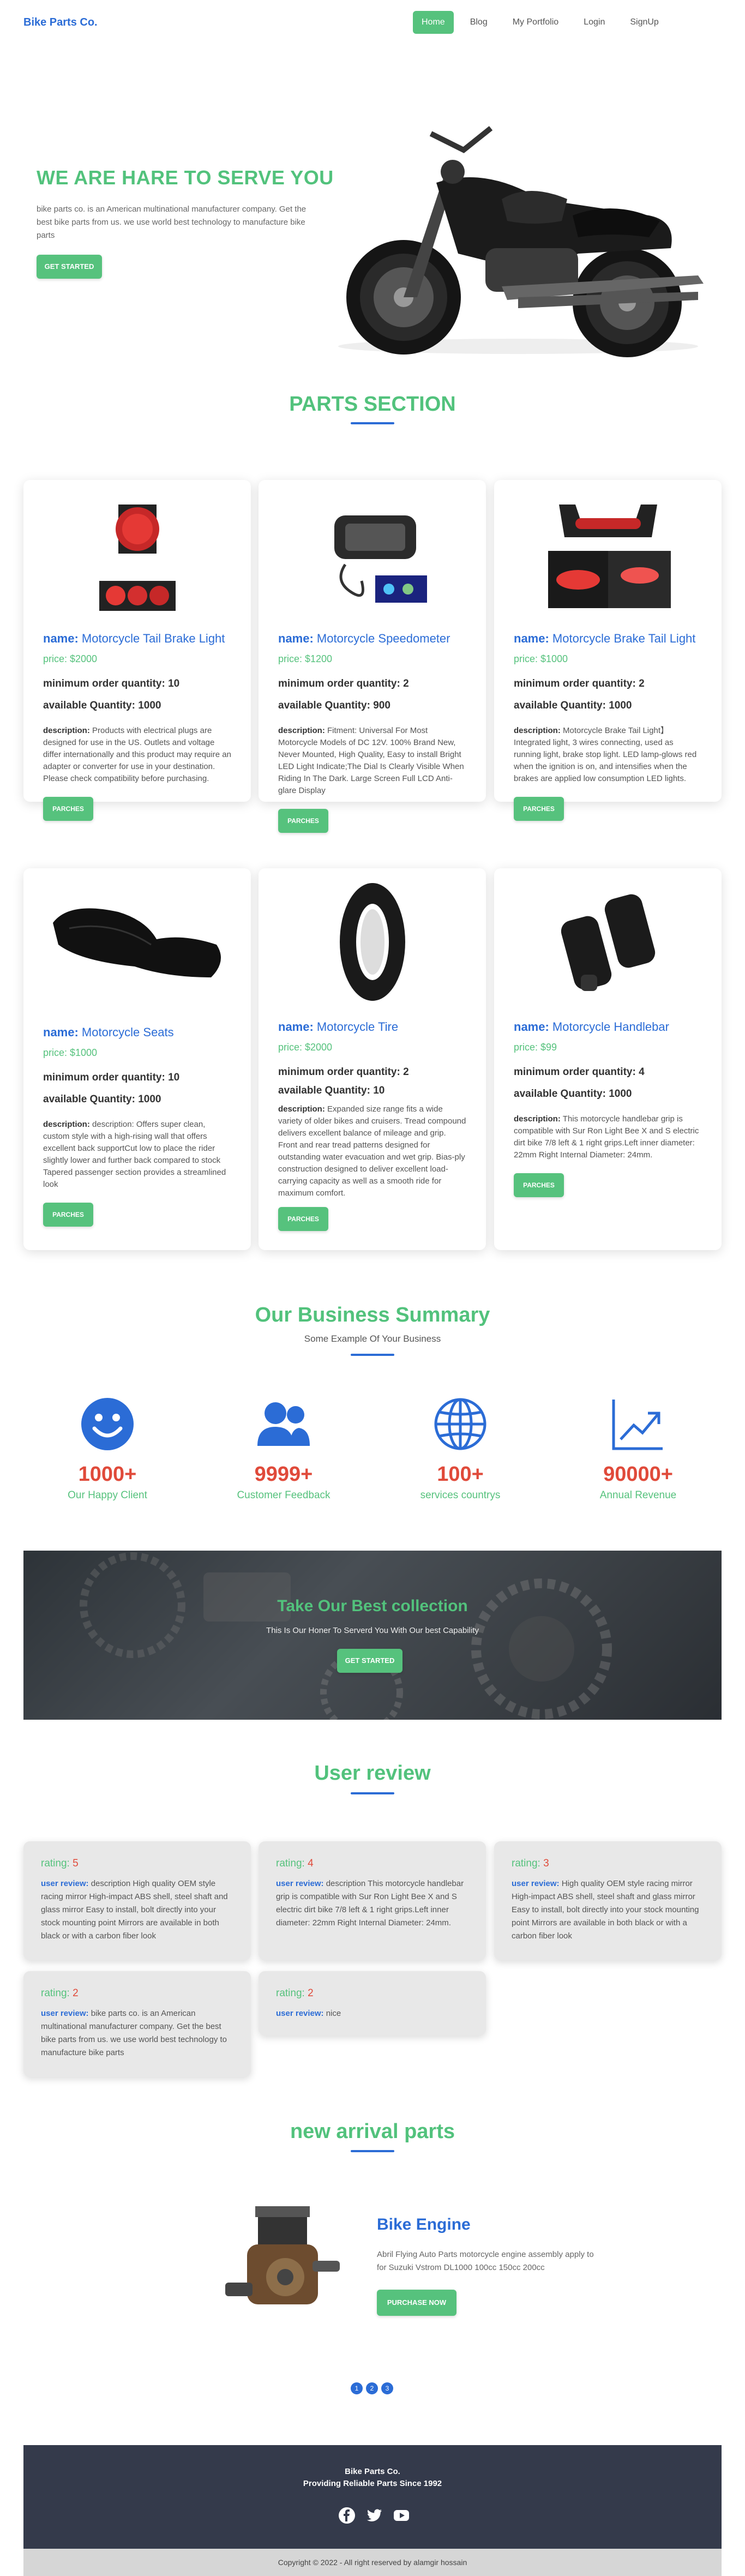 The height and width of the screenshot is (2576, 745). I want to click on users-icon, so click(284, 1424).